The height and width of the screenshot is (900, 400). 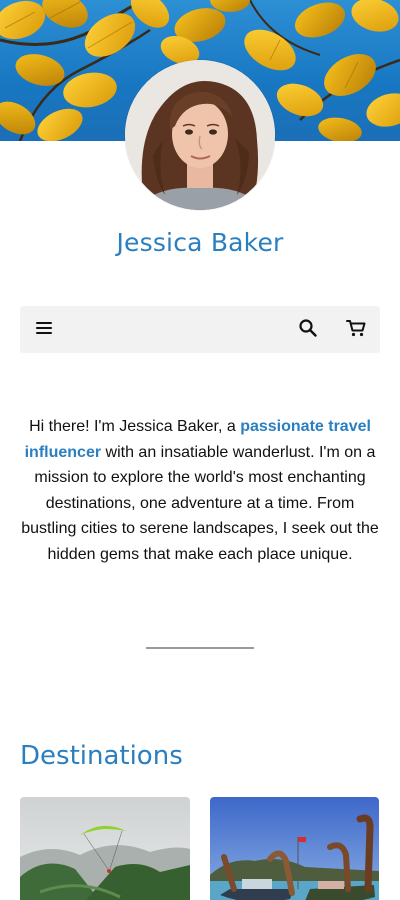 I want to click on destination-card-beach, so click(x=294, y=848).